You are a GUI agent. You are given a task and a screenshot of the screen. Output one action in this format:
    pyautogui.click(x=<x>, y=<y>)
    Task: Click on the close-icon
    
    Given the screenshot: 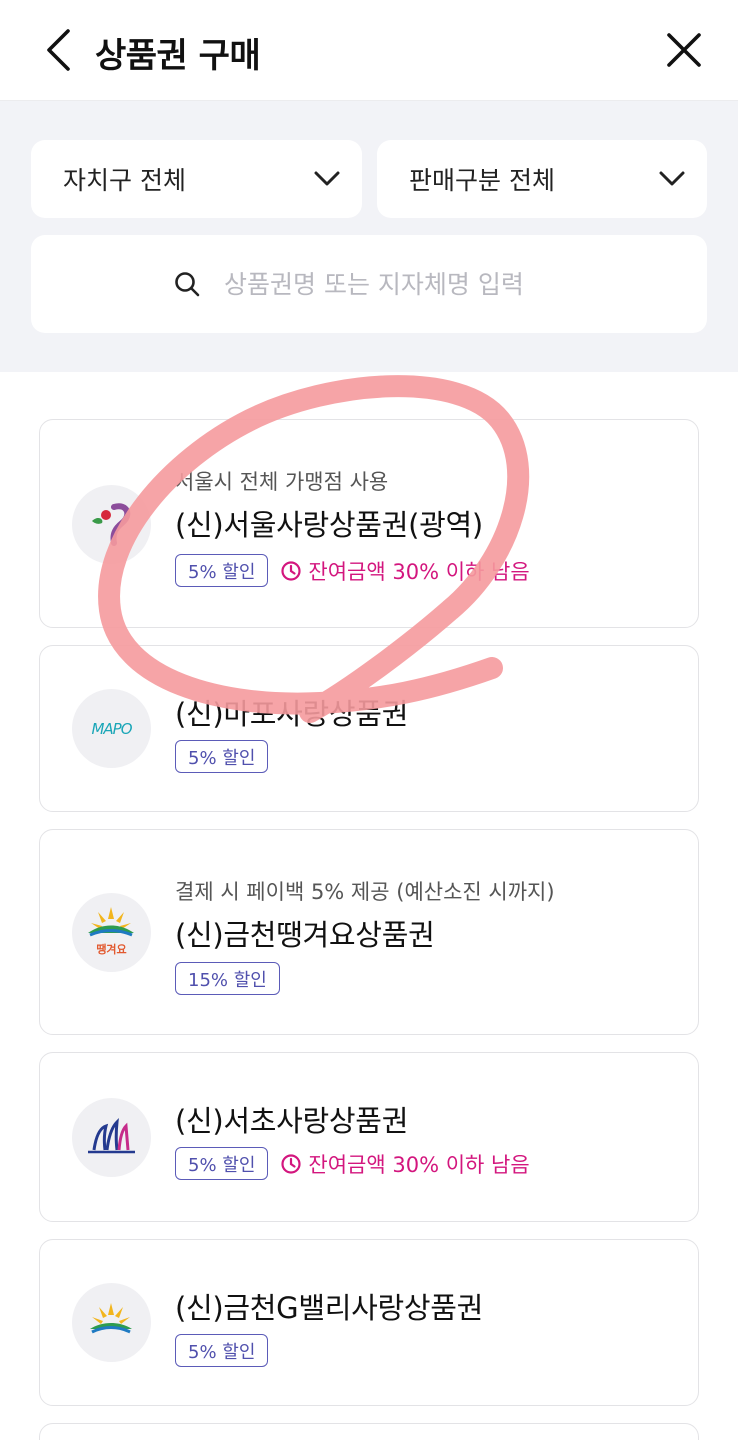 What is the action you would take?
    pyautogui.click(x=684, y=50)
    